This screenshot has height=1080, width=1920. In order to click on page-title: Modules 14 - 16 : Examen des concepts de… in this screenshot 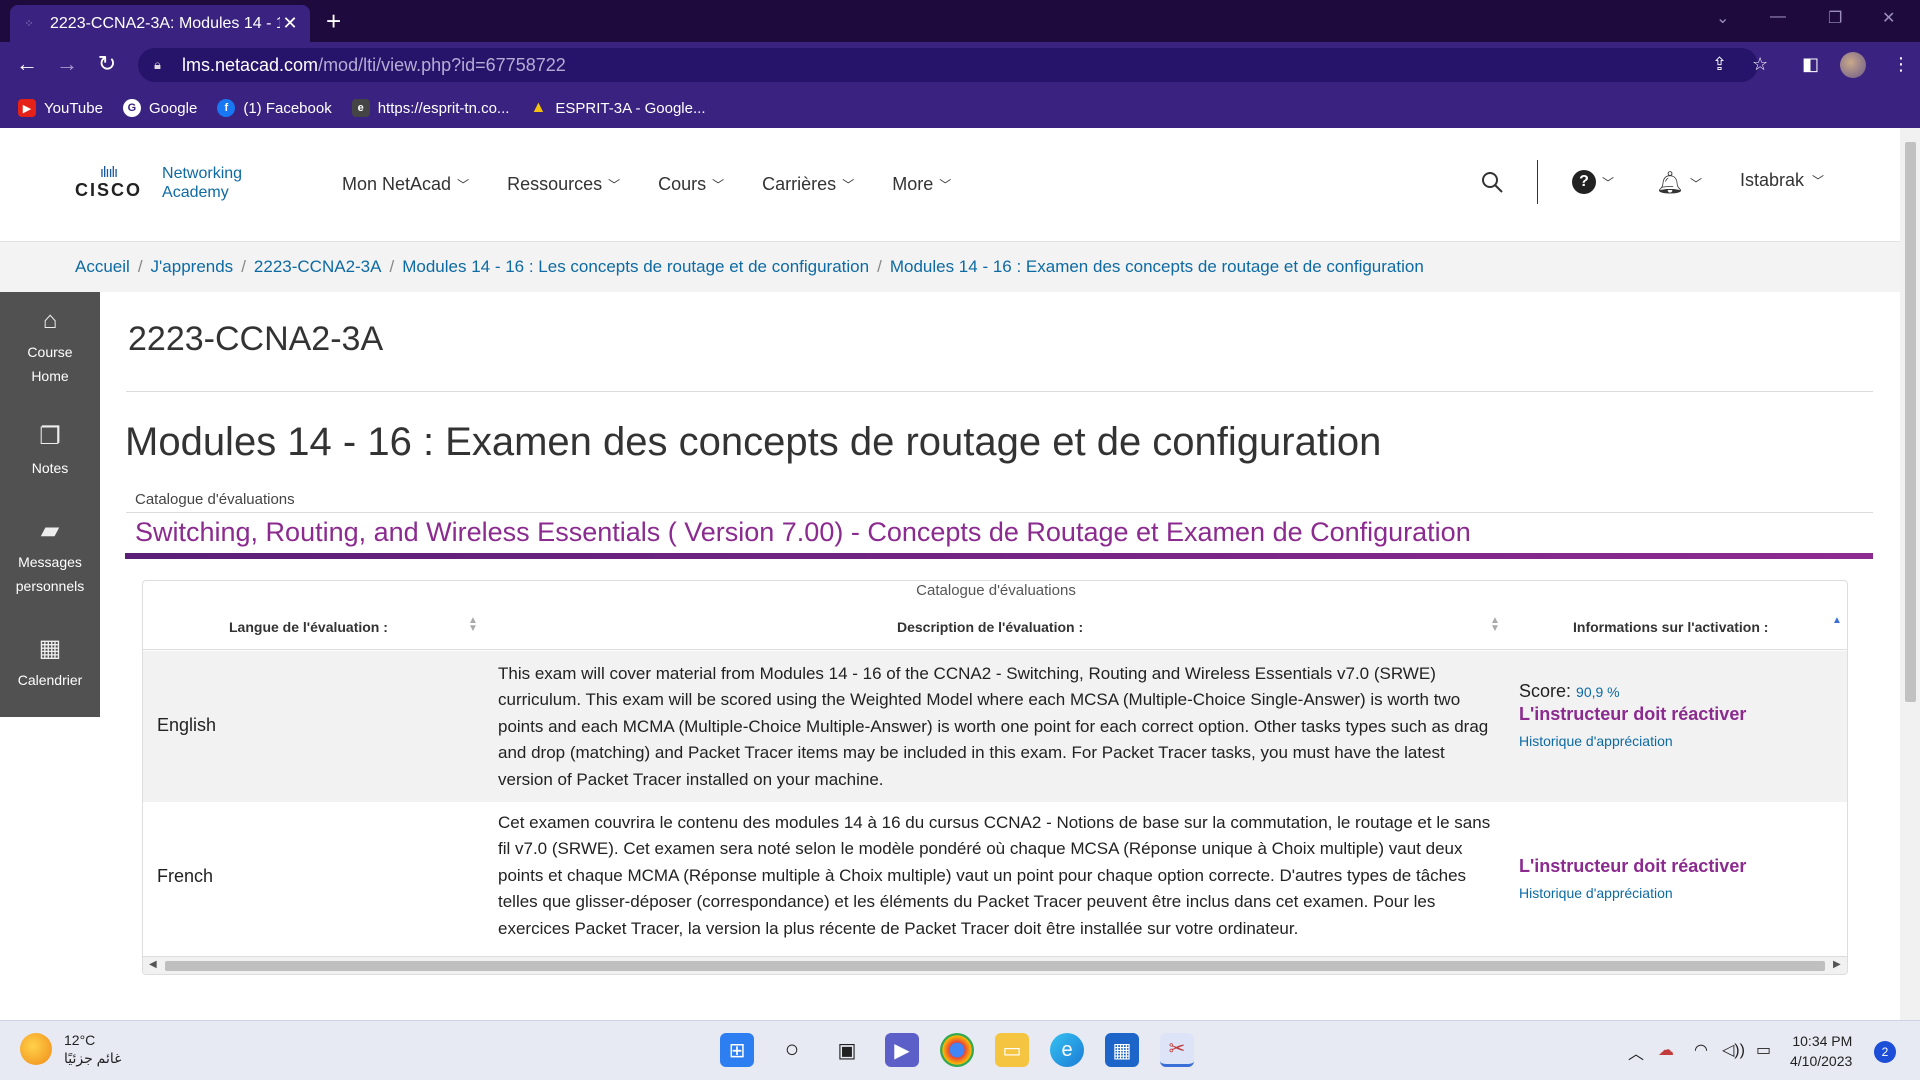, I will do `click(753, 442)`.